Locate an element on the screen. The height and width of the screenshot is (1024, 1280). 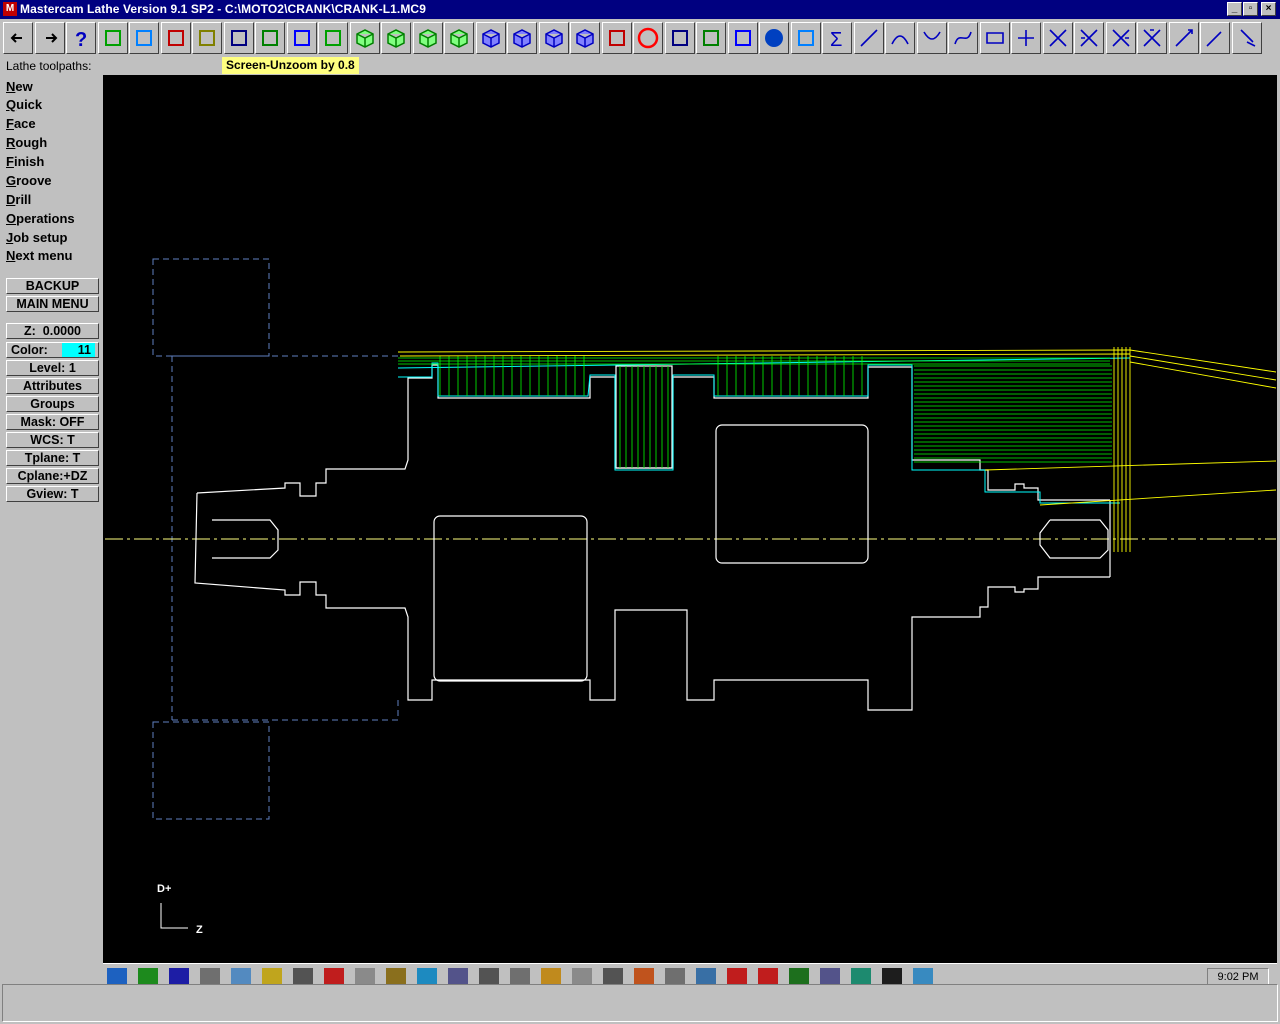
zoom-select-button is located at coordinates (301, 38).